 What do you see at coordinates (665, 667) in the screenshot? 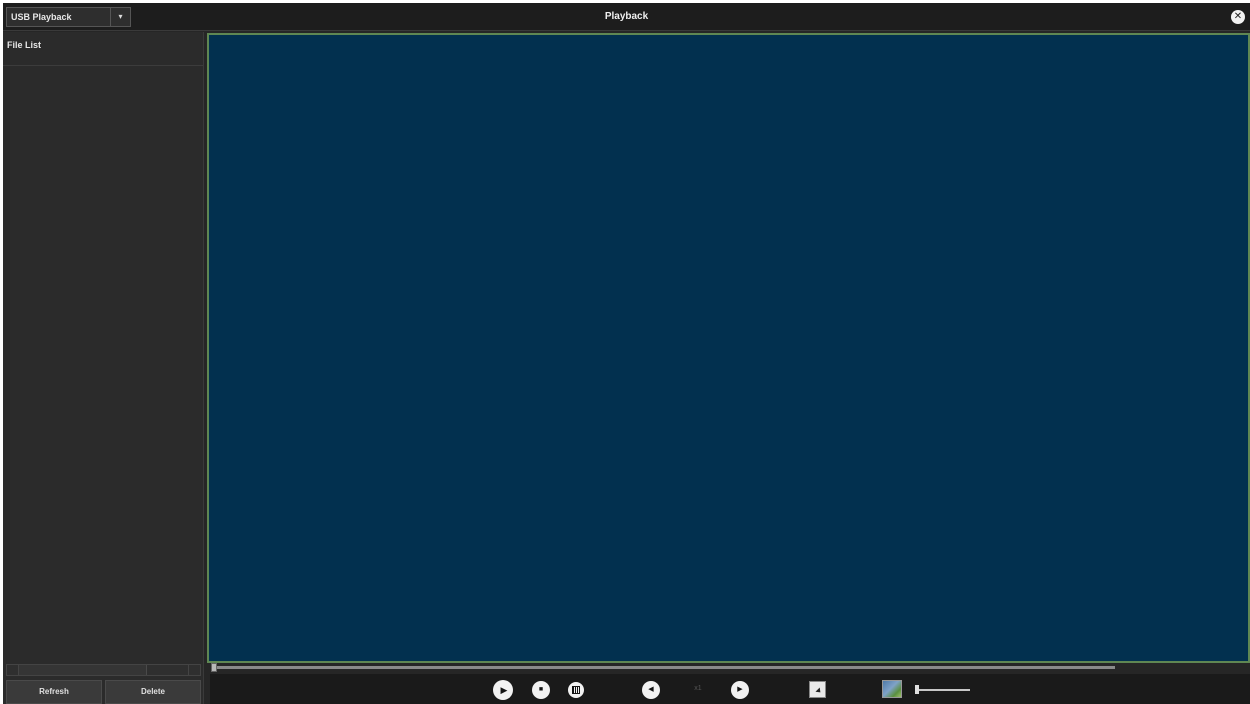
I see `seek-track` at bounding box center [665, 667].